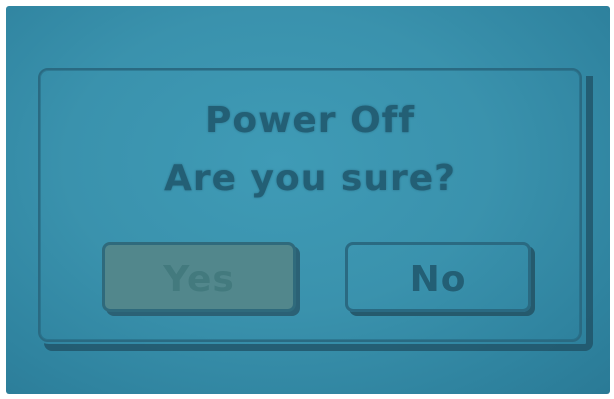 The height and width of the screenshot is (399, 614). Describe the element at coordinates (309, 120) in the screenshot. I see `dialog-title: Power Off` at that location.